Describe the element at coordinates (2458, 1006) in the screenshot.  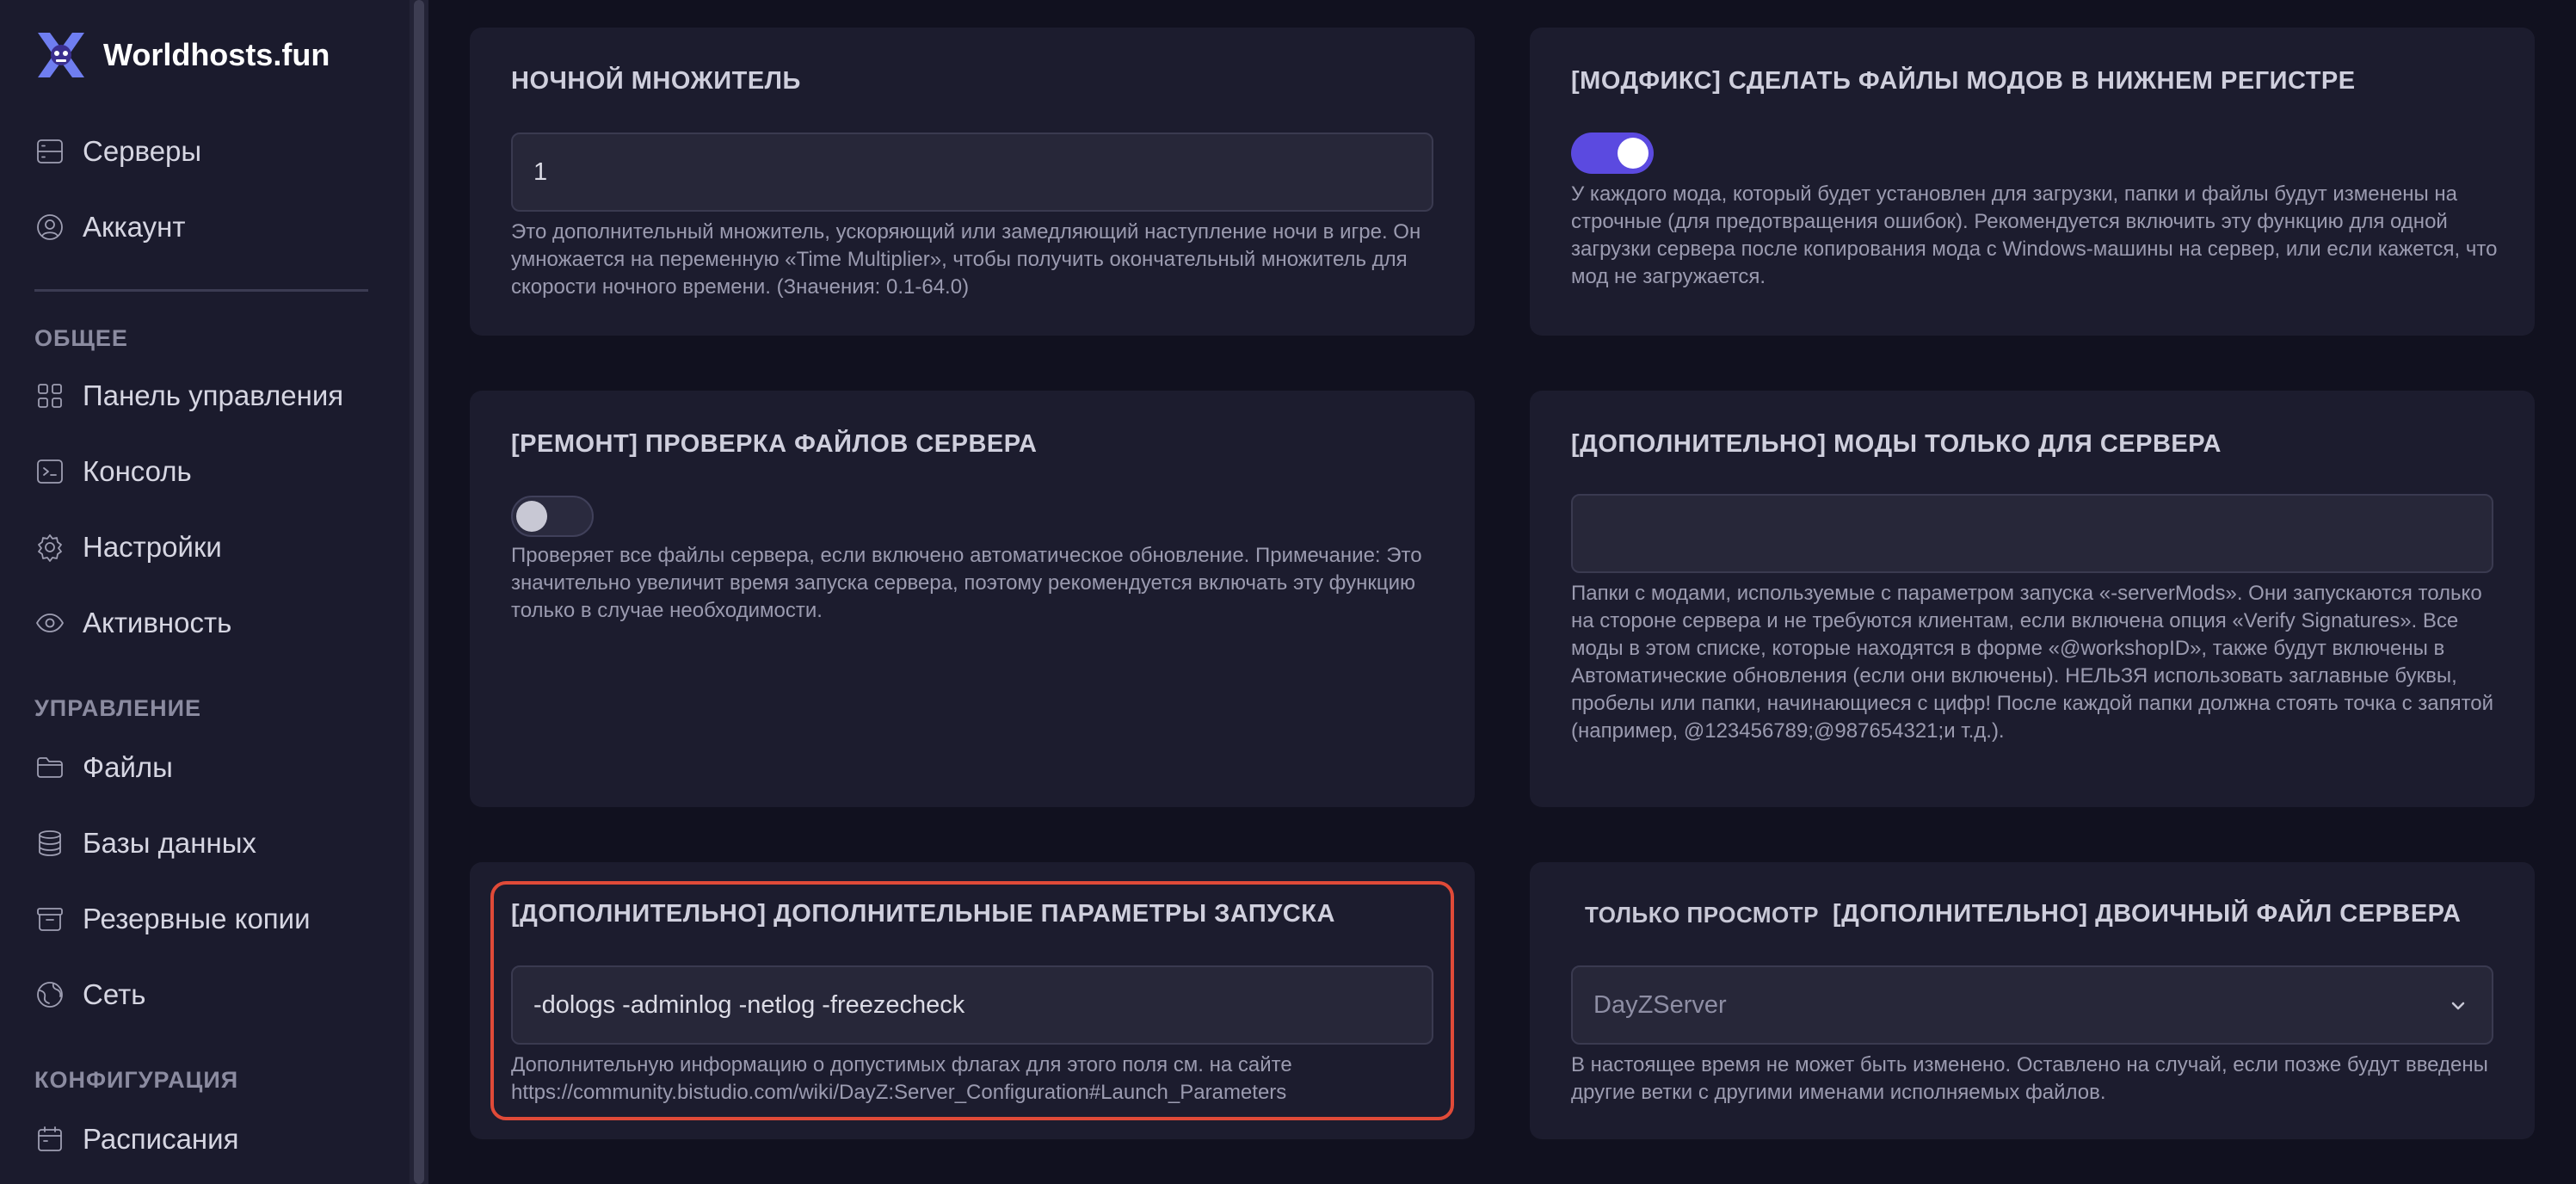
I see `chevron-down-icon` at that location.